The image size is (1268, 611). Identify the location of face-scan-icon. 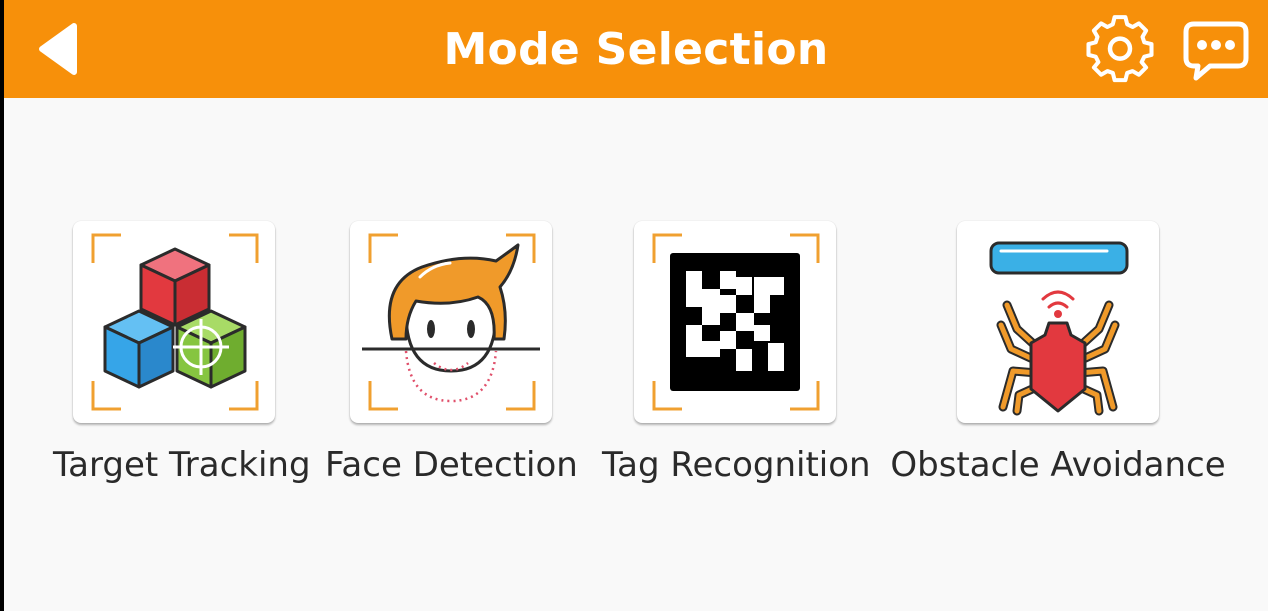
(451, 322).